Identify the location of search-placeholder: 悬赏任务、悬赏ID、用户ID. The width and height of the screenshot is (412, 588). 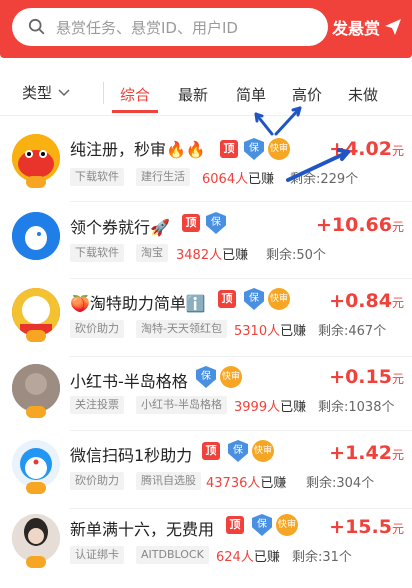
(147, 27).